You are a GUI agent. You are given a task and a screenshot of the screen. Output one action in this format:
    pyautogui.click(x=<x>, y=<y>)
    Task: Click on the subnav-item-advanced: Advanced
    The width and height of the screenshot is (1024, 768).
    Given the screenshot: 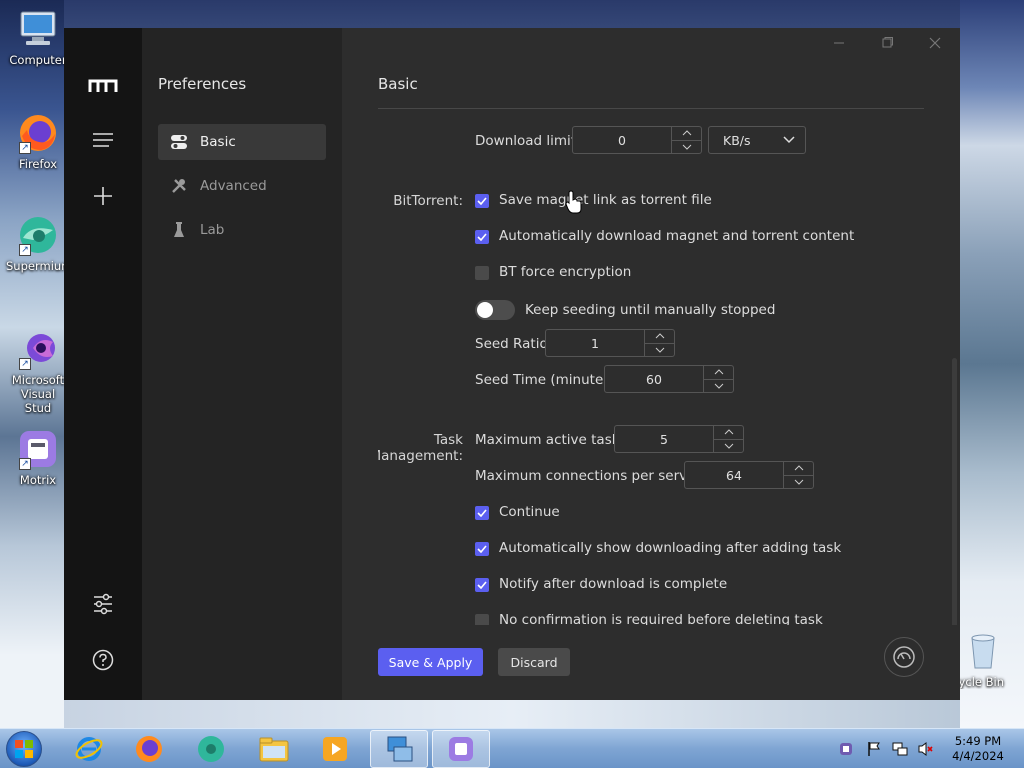 What is the action you would take?
    pyautogui.click(x=242, y=186)
    